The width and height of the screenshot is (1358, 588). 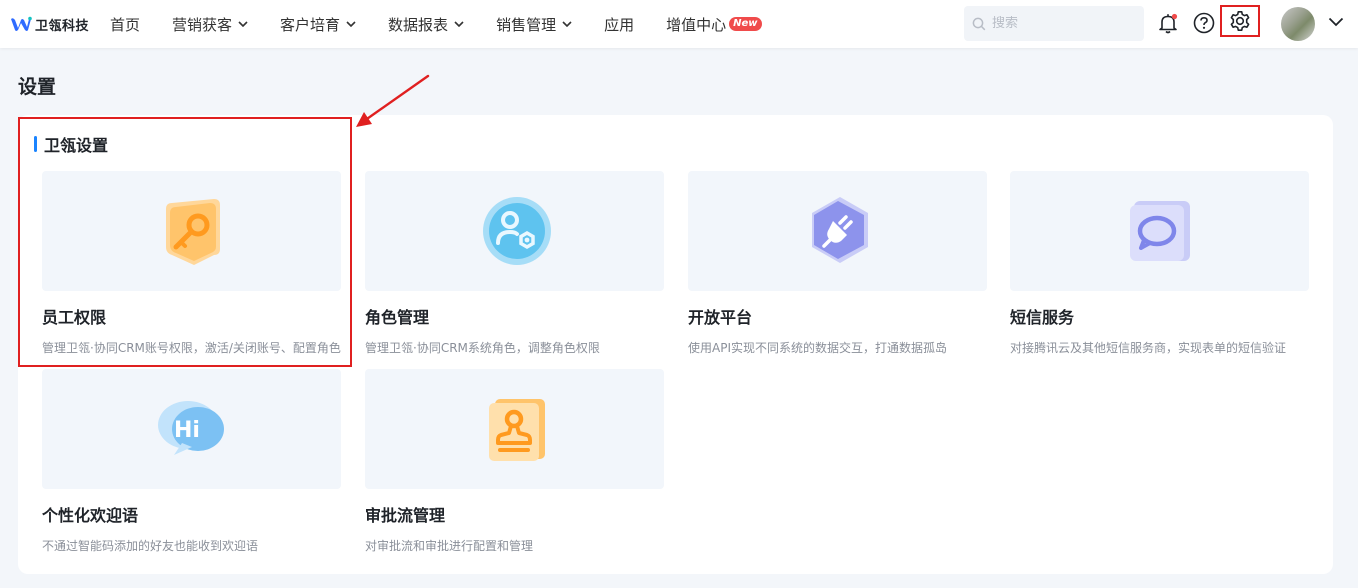 What do you see at coordinates (397, 317) in the screenshot?
I see `card-title: 角色管理` at bounding box center [397, 317].